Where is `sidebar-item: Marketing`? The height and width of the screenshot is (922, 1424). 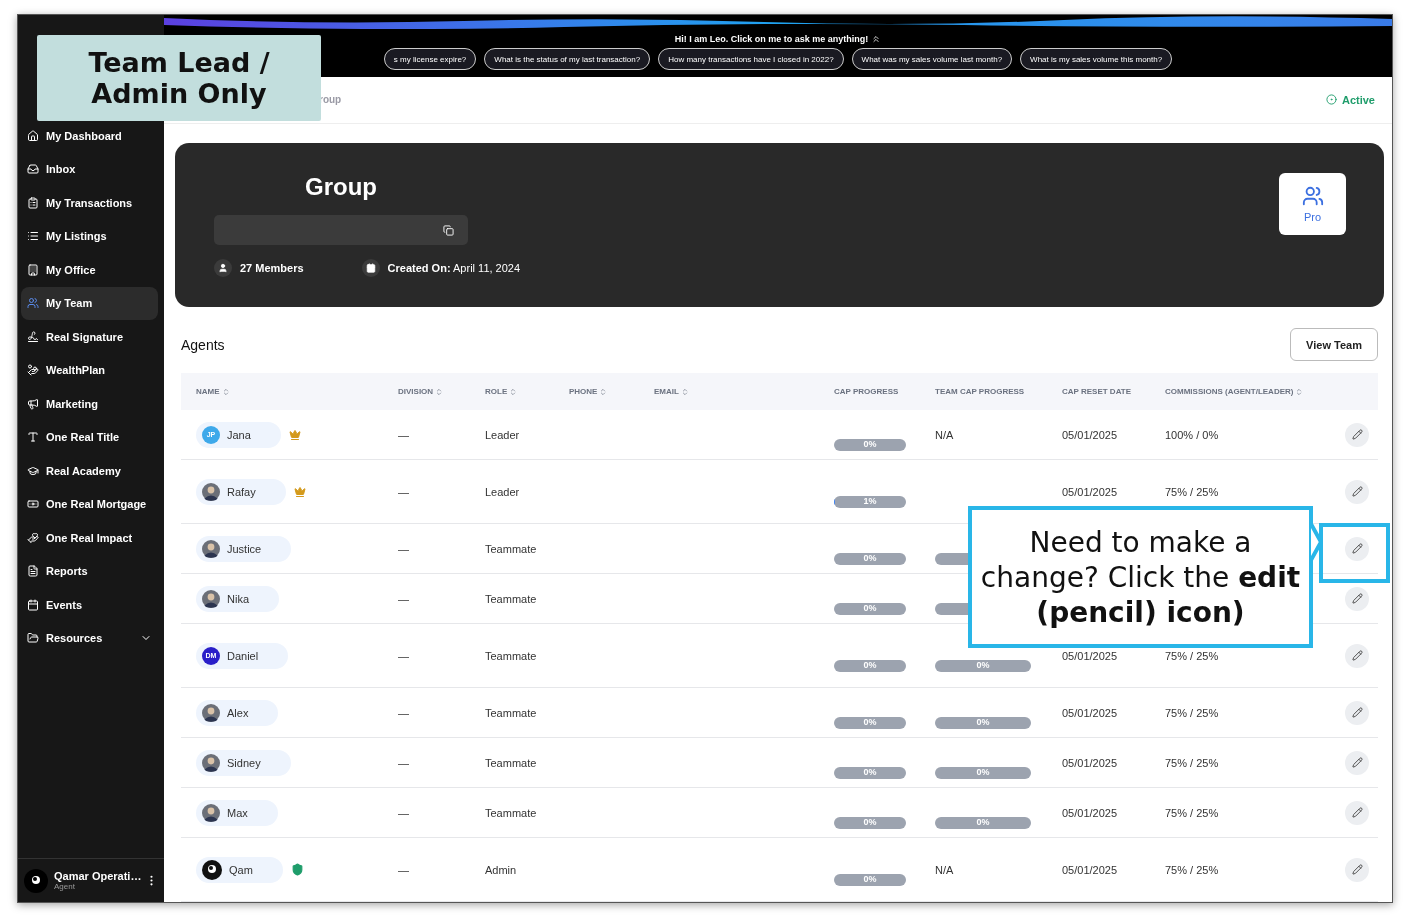
sidebar-item: Marketing is located at coordinates (89, 404).